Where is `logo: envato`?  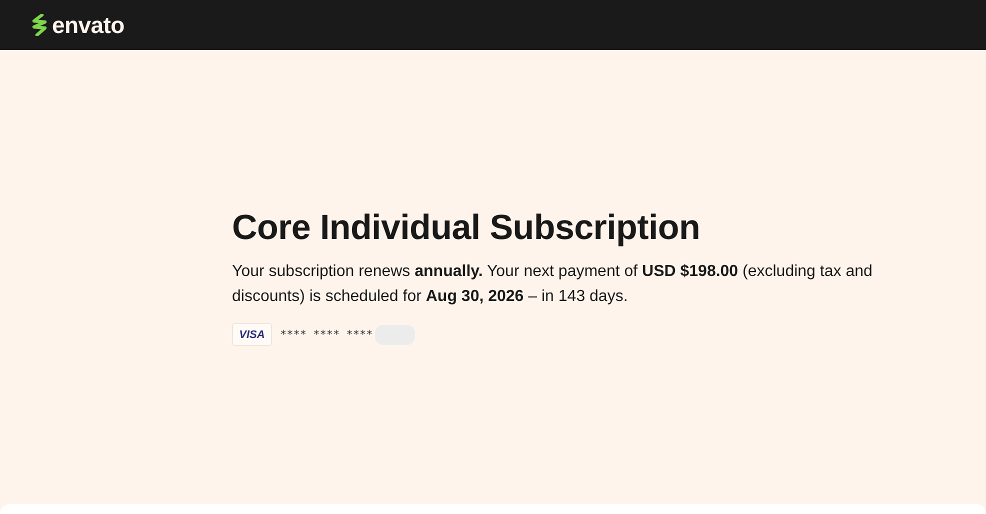
logo: envato is located at coordinates (88, 25).